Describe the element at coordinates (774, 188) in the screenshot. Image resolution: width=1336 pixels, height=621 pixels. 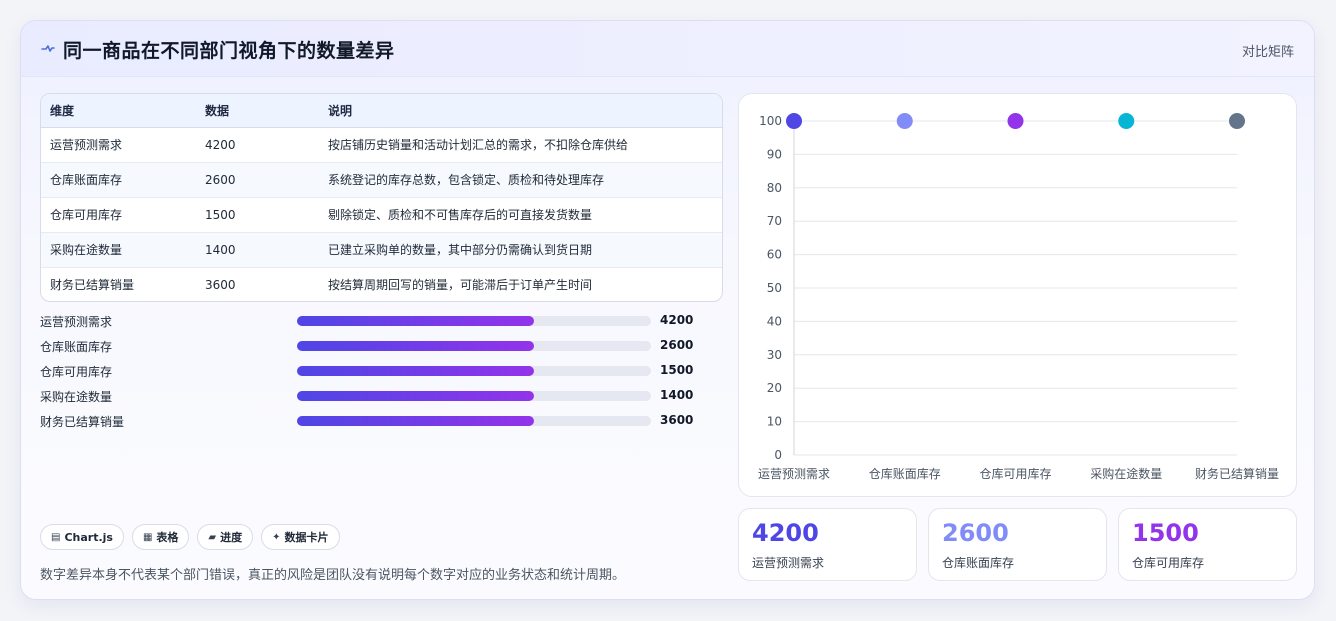
I see `y-tick-label: 80` at that location.